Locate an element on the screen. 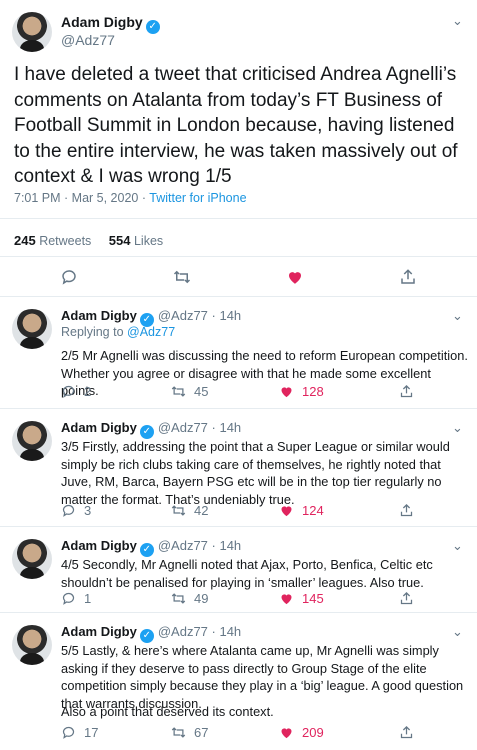 This screenshot has width=477, height=750. like-button: 124 is located at coordinates (301, 510).